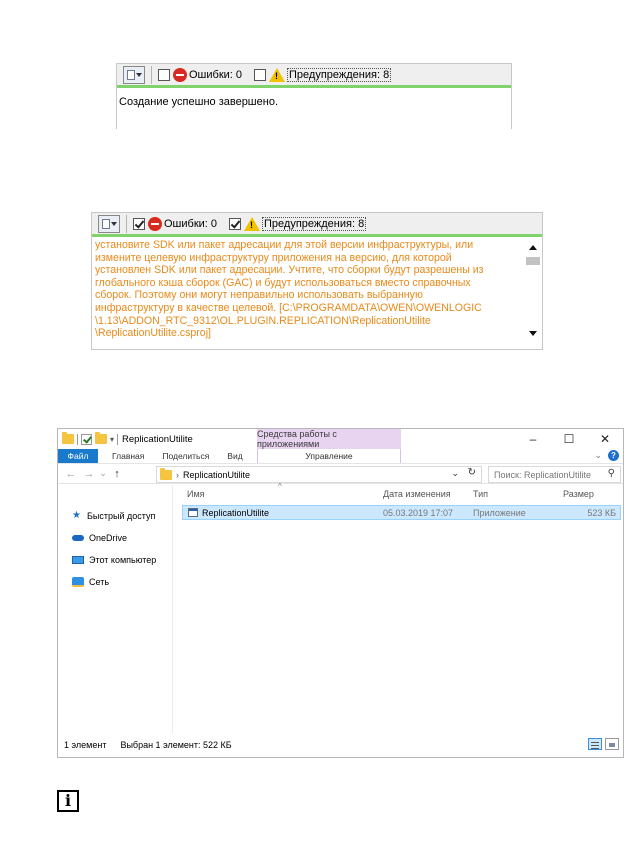 Image resolution: width=627 pixels, height=848 pixels. I want to click on column-size: Размер, so click(578, 494).